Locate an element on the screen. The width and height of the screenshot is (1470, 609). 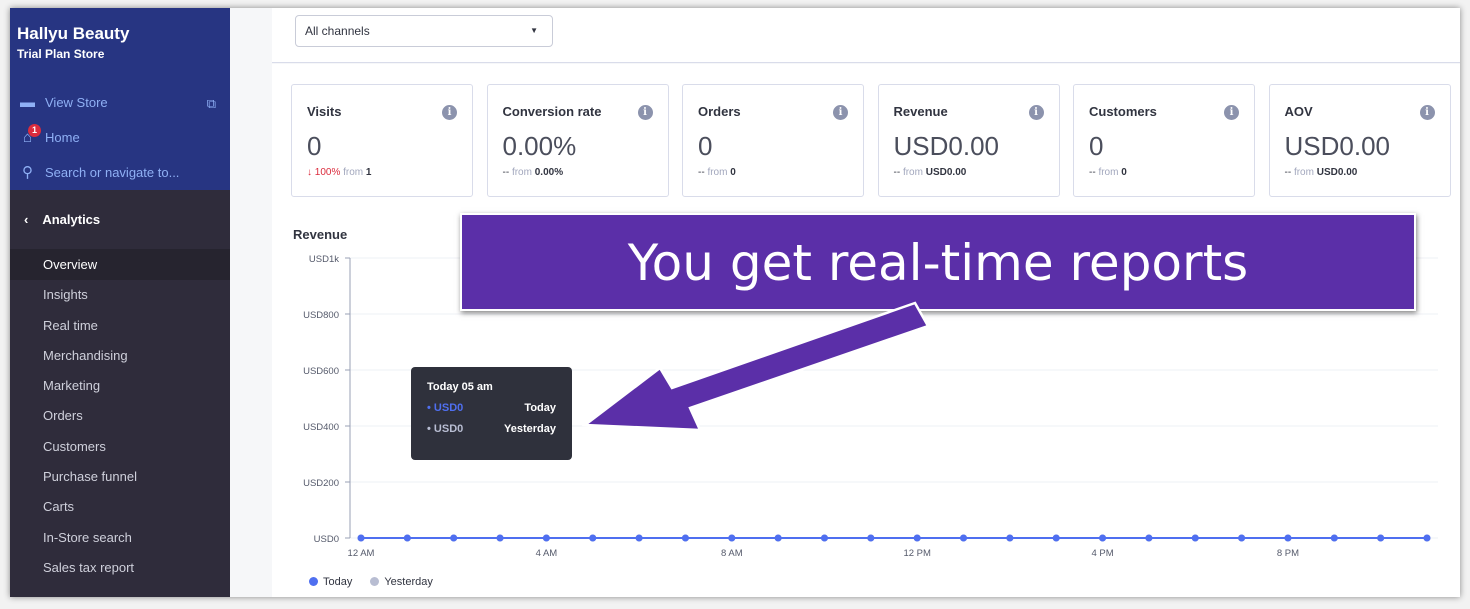
tooltip-value-yesterday: • USD0 is located at coordinates (445, 429).